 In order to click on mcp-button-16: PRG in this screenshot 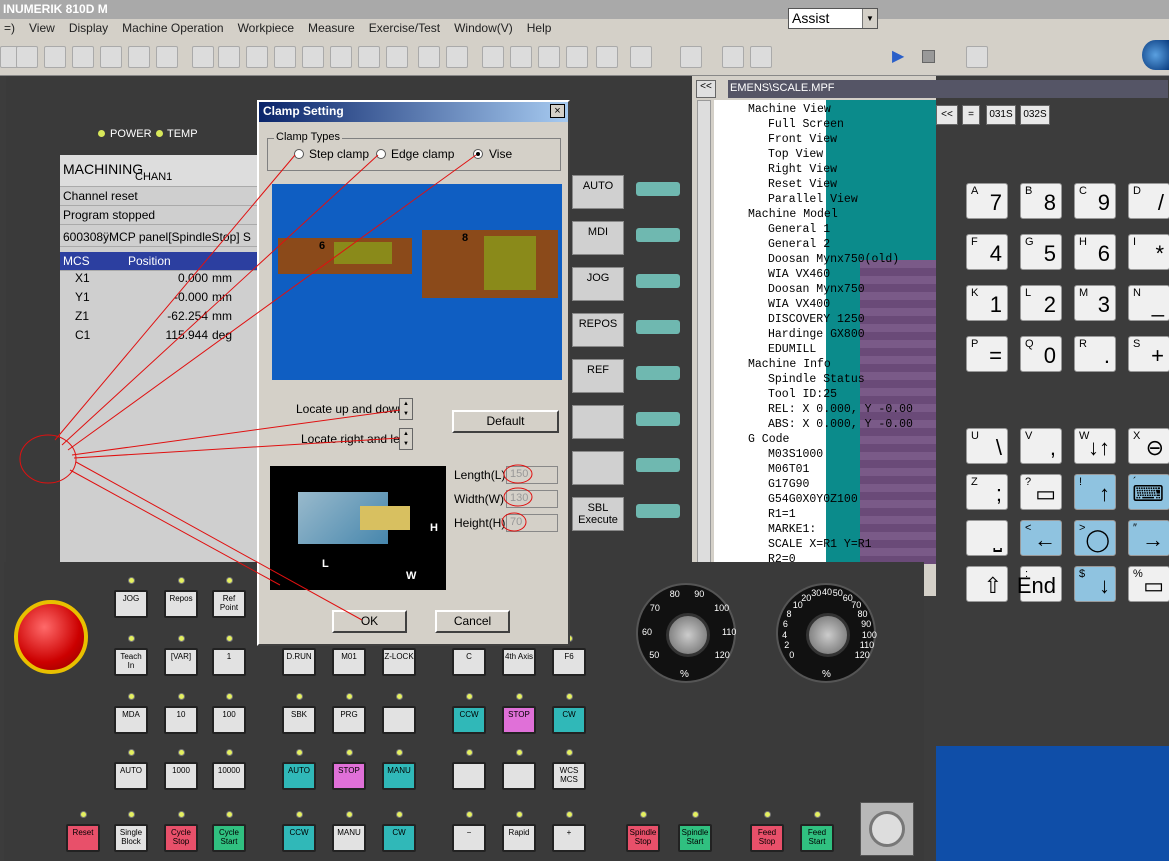, I will do `click(349, 720)`.